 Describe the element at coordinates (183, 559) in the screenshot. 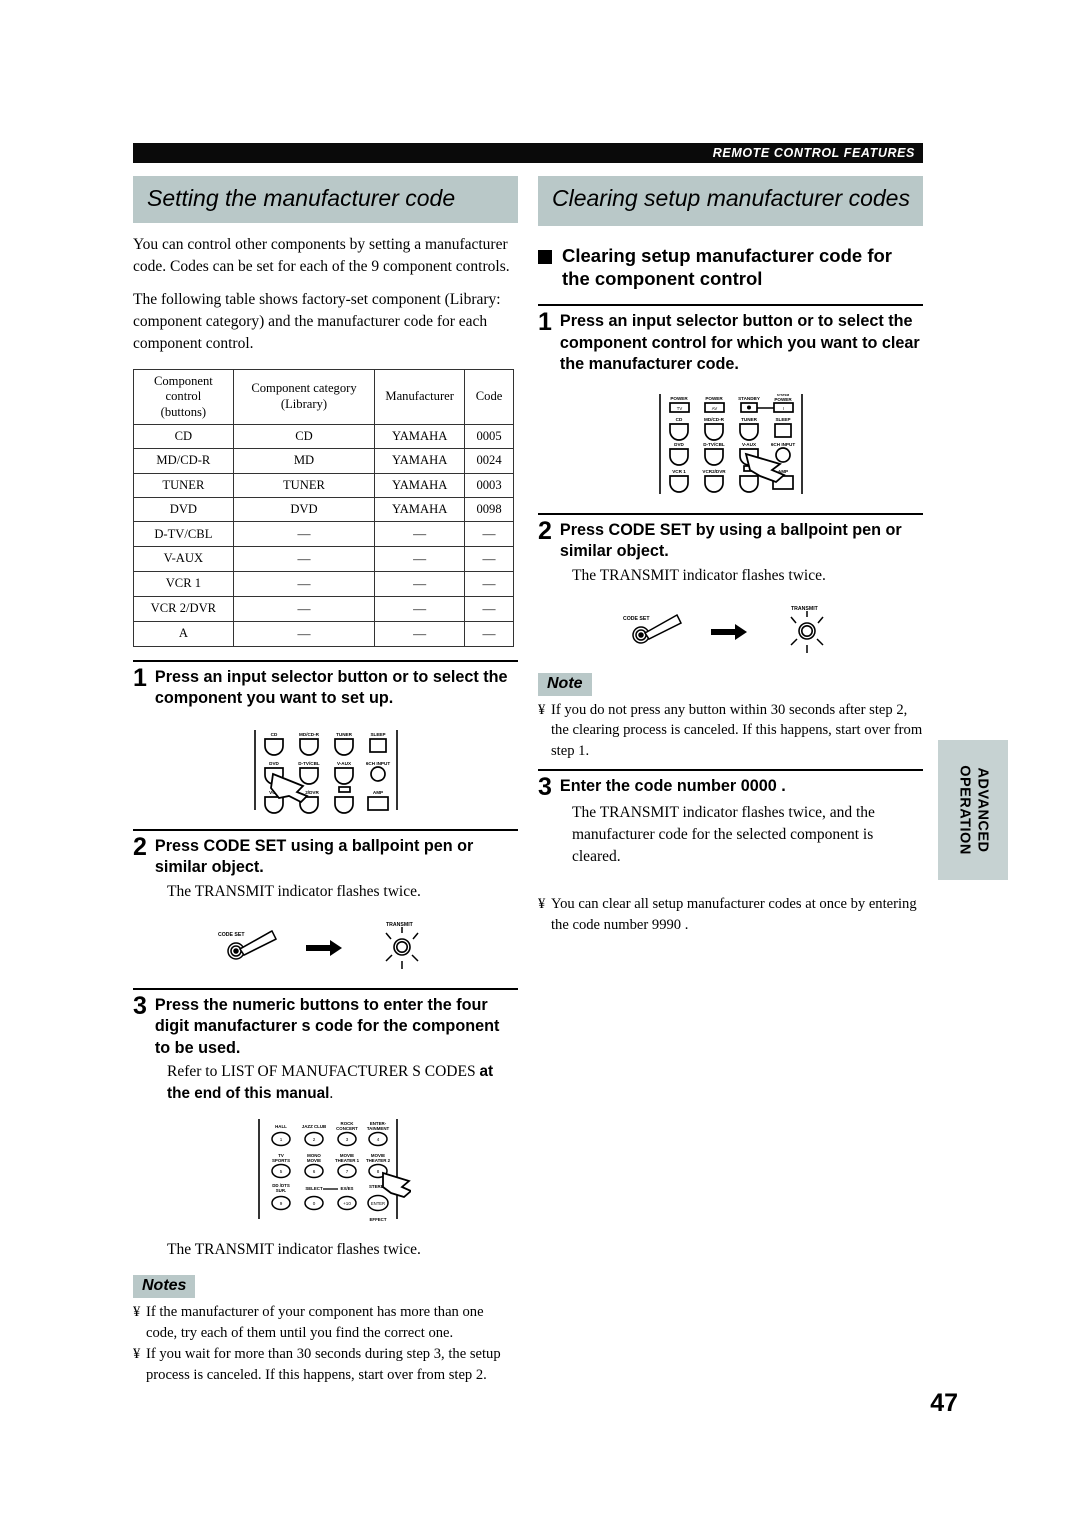

I see `td-control: V-AUX` at that location.